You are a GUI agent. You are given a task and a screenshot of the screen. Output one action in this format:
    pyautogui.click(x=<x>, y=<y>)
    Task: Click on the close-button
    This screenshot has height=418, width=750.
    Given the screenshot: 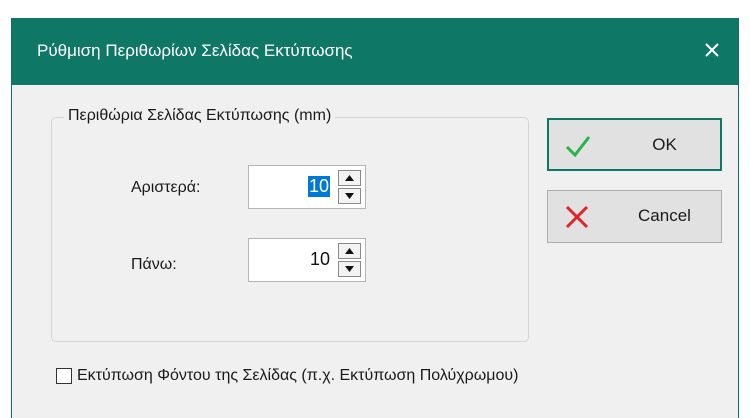 What is the action you would take?
    pyautogui.click(x=712, y=50)
    